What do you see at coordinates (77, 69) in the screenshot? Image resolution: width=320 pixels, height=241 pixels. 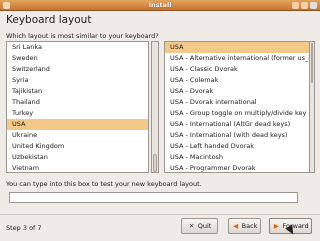 I see `layout-list-item: Switzerland` at bounding box center [77, 69].